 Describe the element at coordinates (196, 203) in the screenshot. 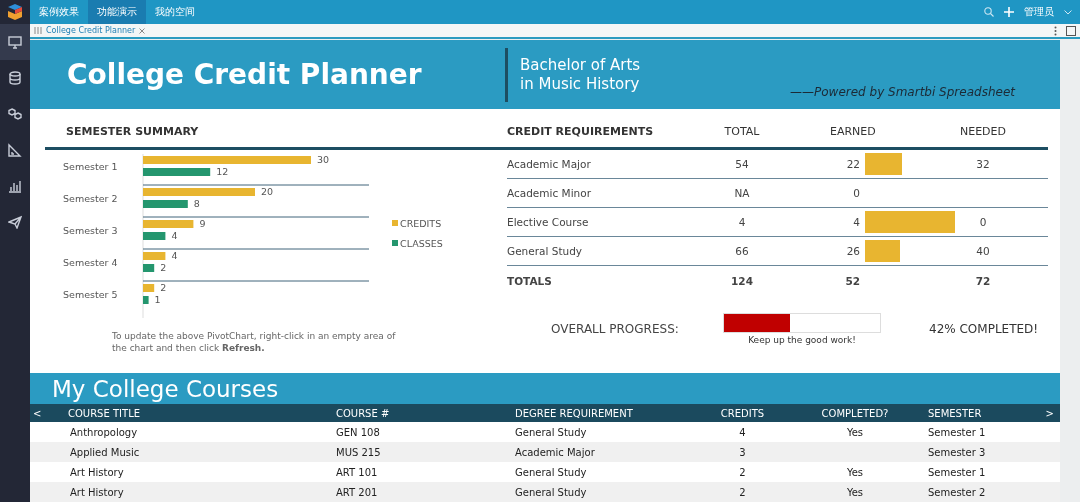

I see `data-label: 8` at that location.